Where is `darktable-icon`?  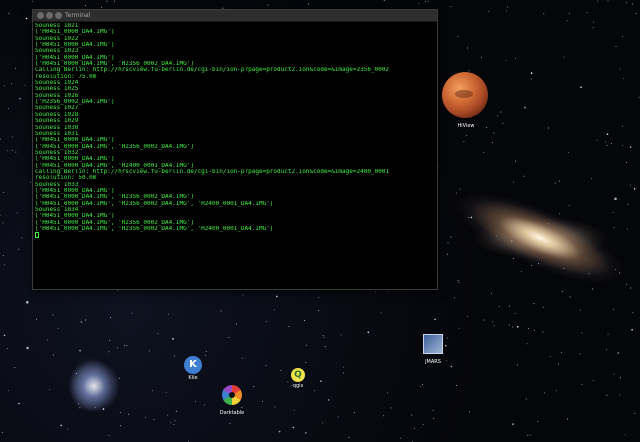
darktable-icon is located at coordinates (232, 395).